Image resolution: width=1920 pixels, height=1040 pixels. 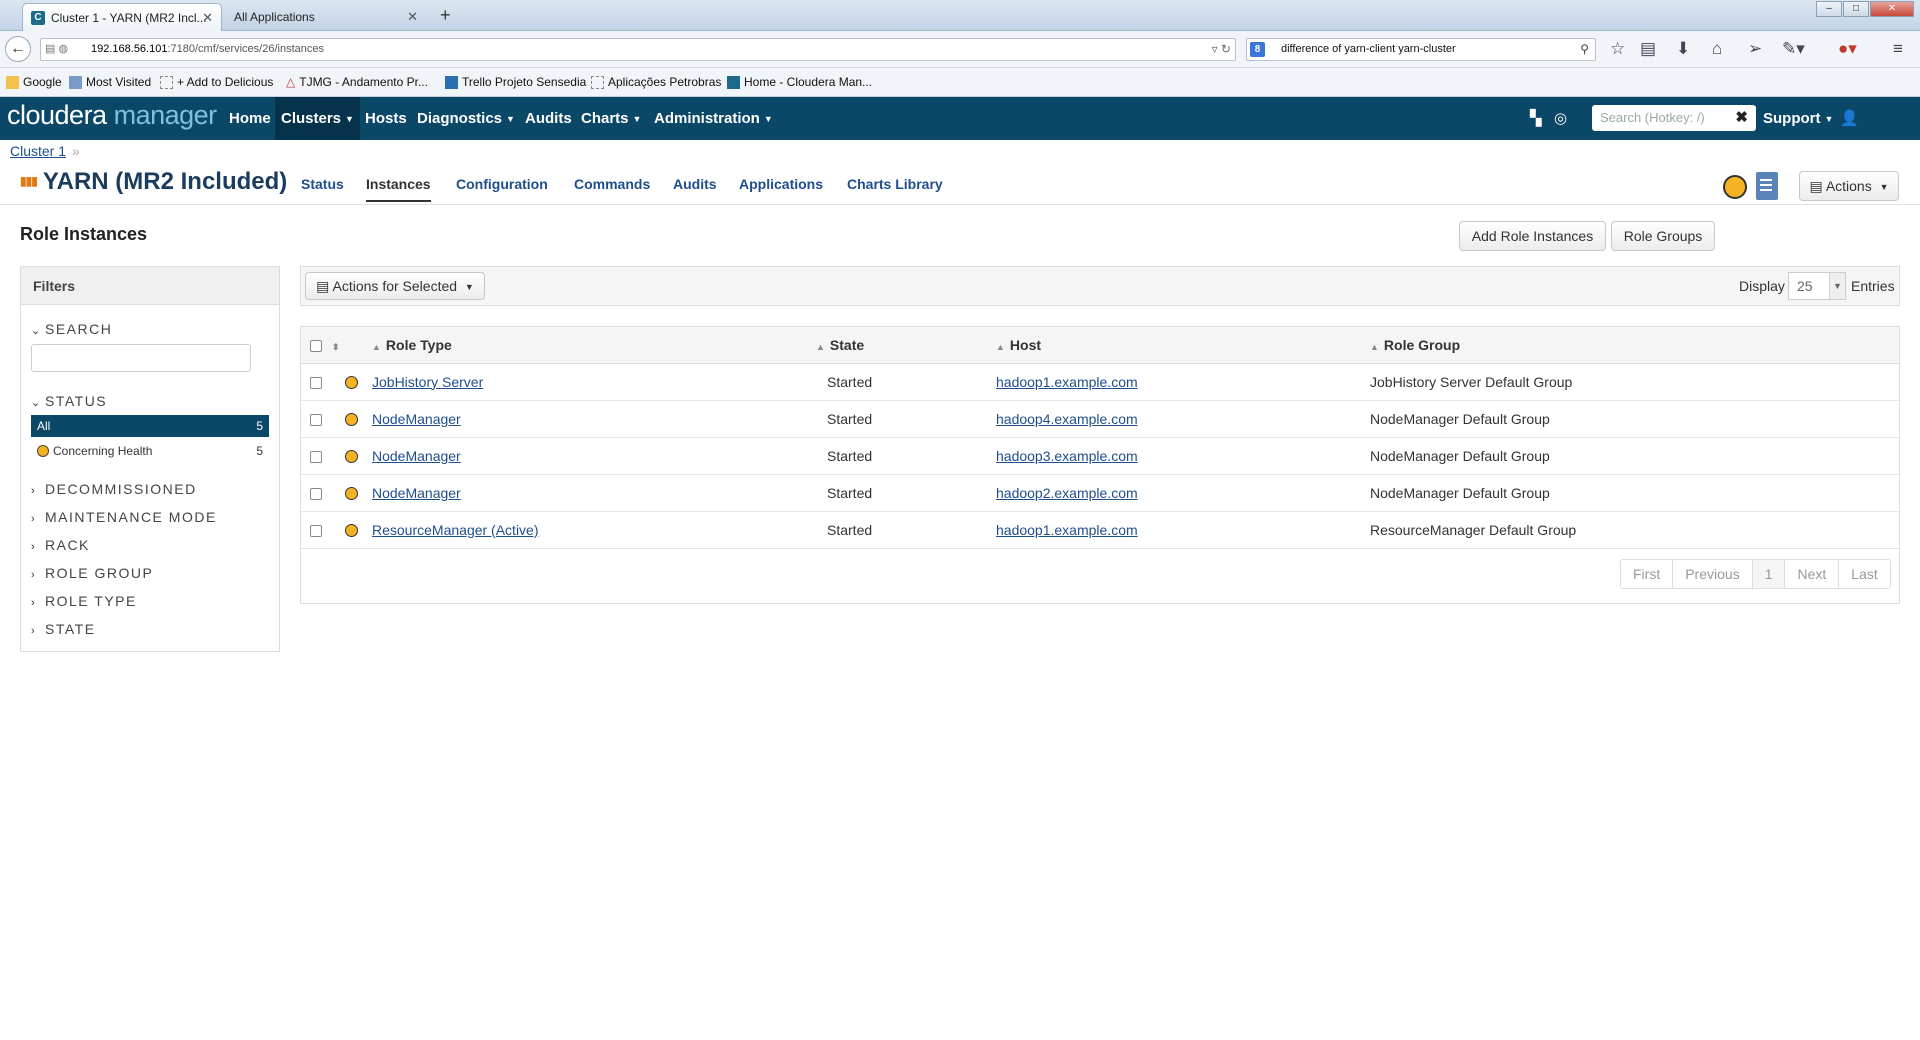 I want to click on nav-administration: Administration ▼, so click(x=713, y=118).